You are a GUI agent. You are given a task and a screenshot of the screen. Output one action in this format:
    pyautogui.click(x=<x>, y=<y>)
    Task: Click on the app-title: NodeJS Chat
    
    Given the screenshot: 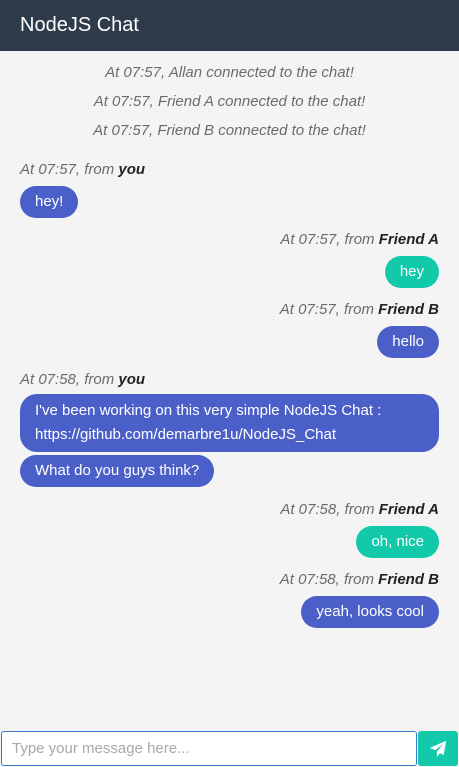 What is the action you would take?
    pyautogui.click(x=79, y=25)
    